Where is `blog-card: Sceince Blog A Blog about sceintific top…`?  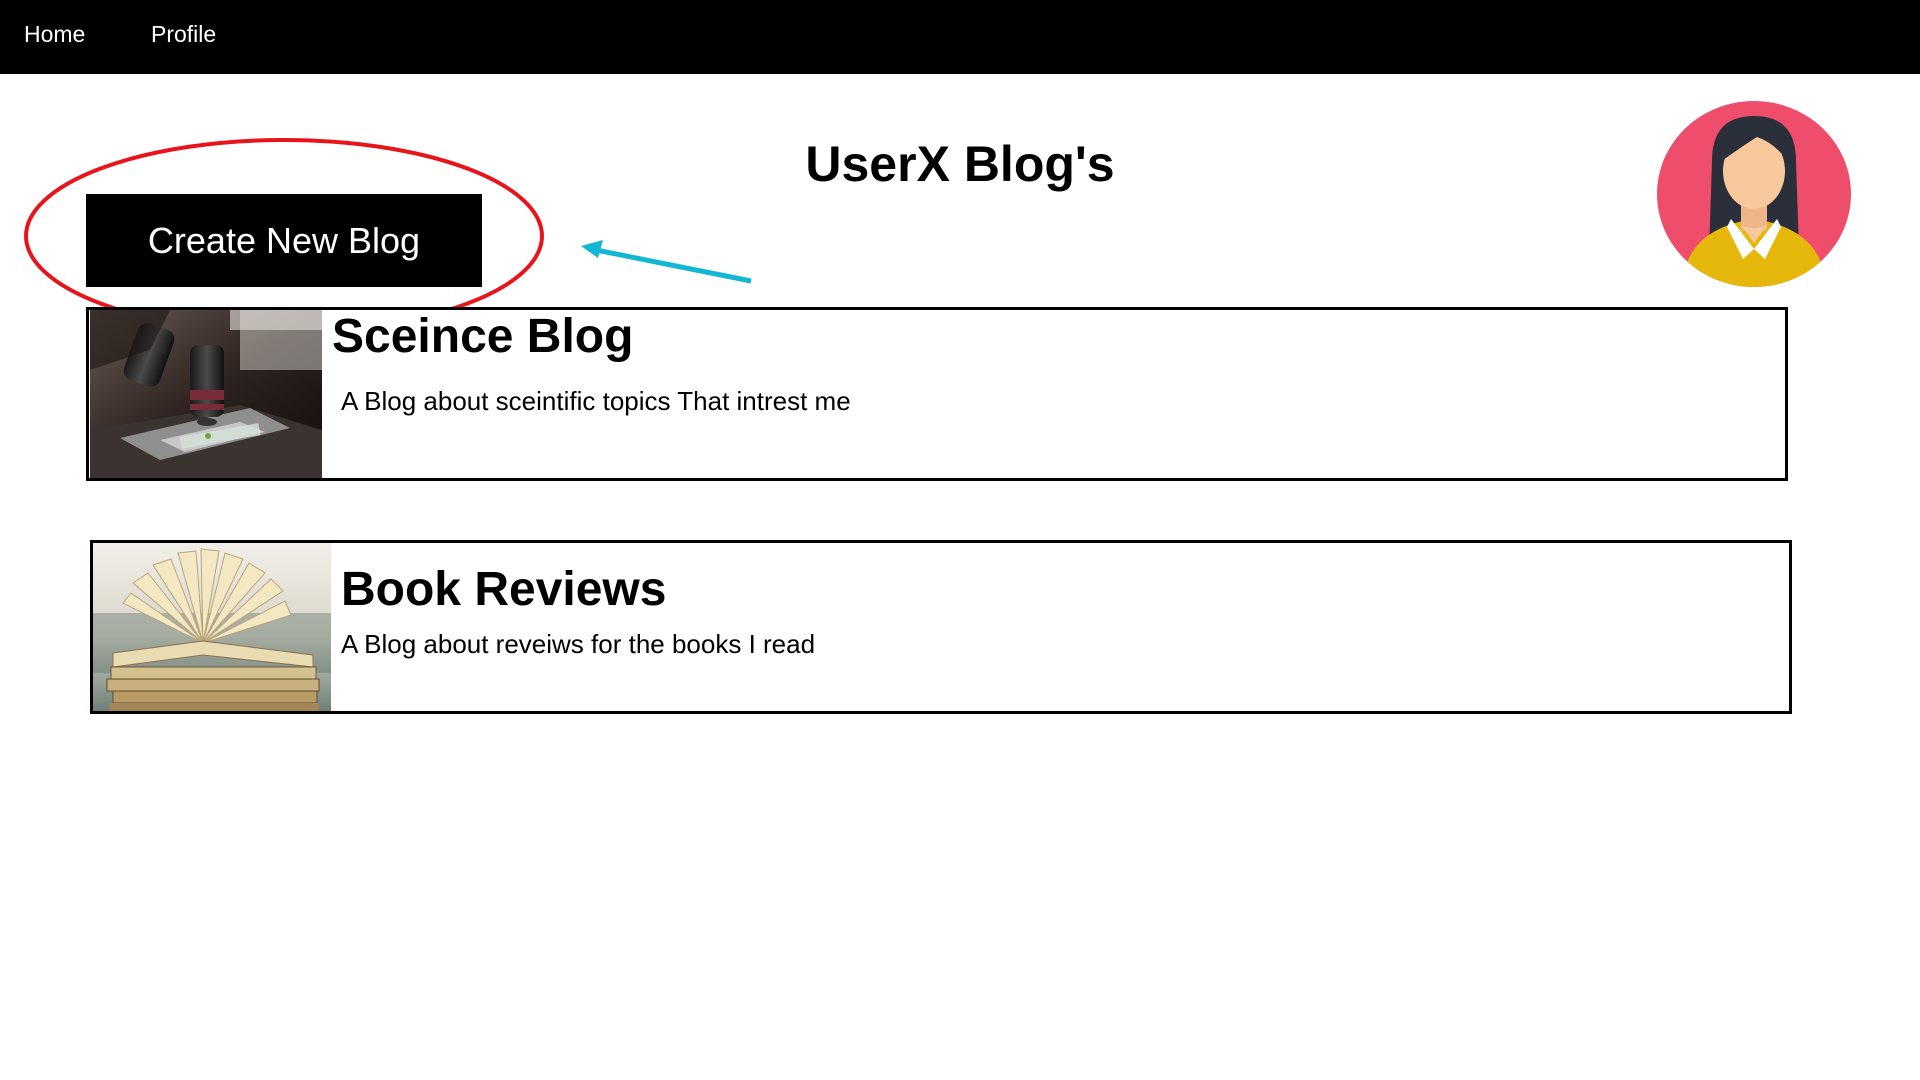
blog-card: Sceince Blog A Blog about sceintific top… is located at coordinates (937, 394).